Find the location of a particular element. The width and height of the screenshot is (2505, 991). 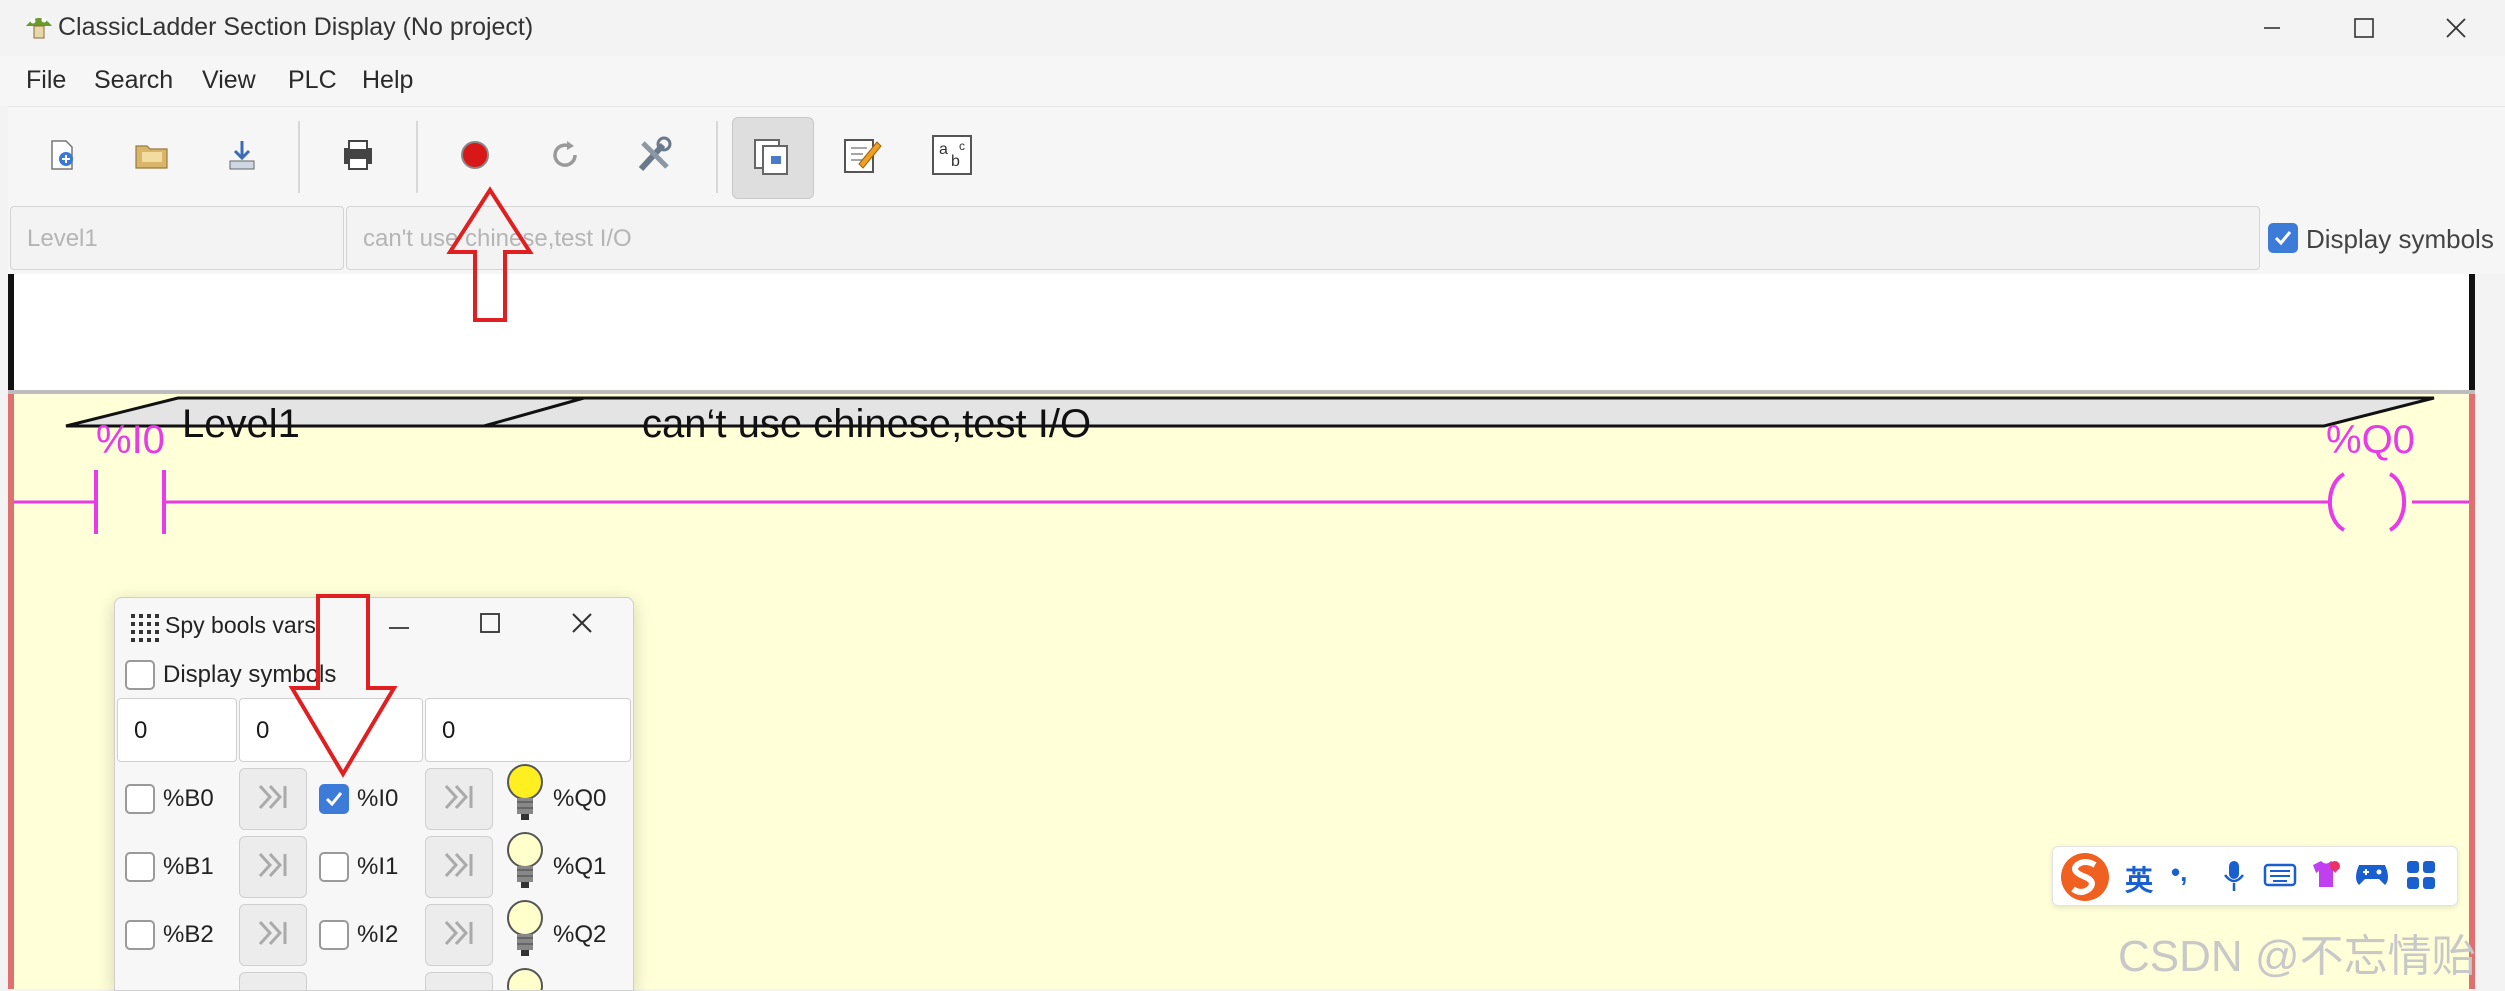

print-icon is located at coordinates (358, 157).